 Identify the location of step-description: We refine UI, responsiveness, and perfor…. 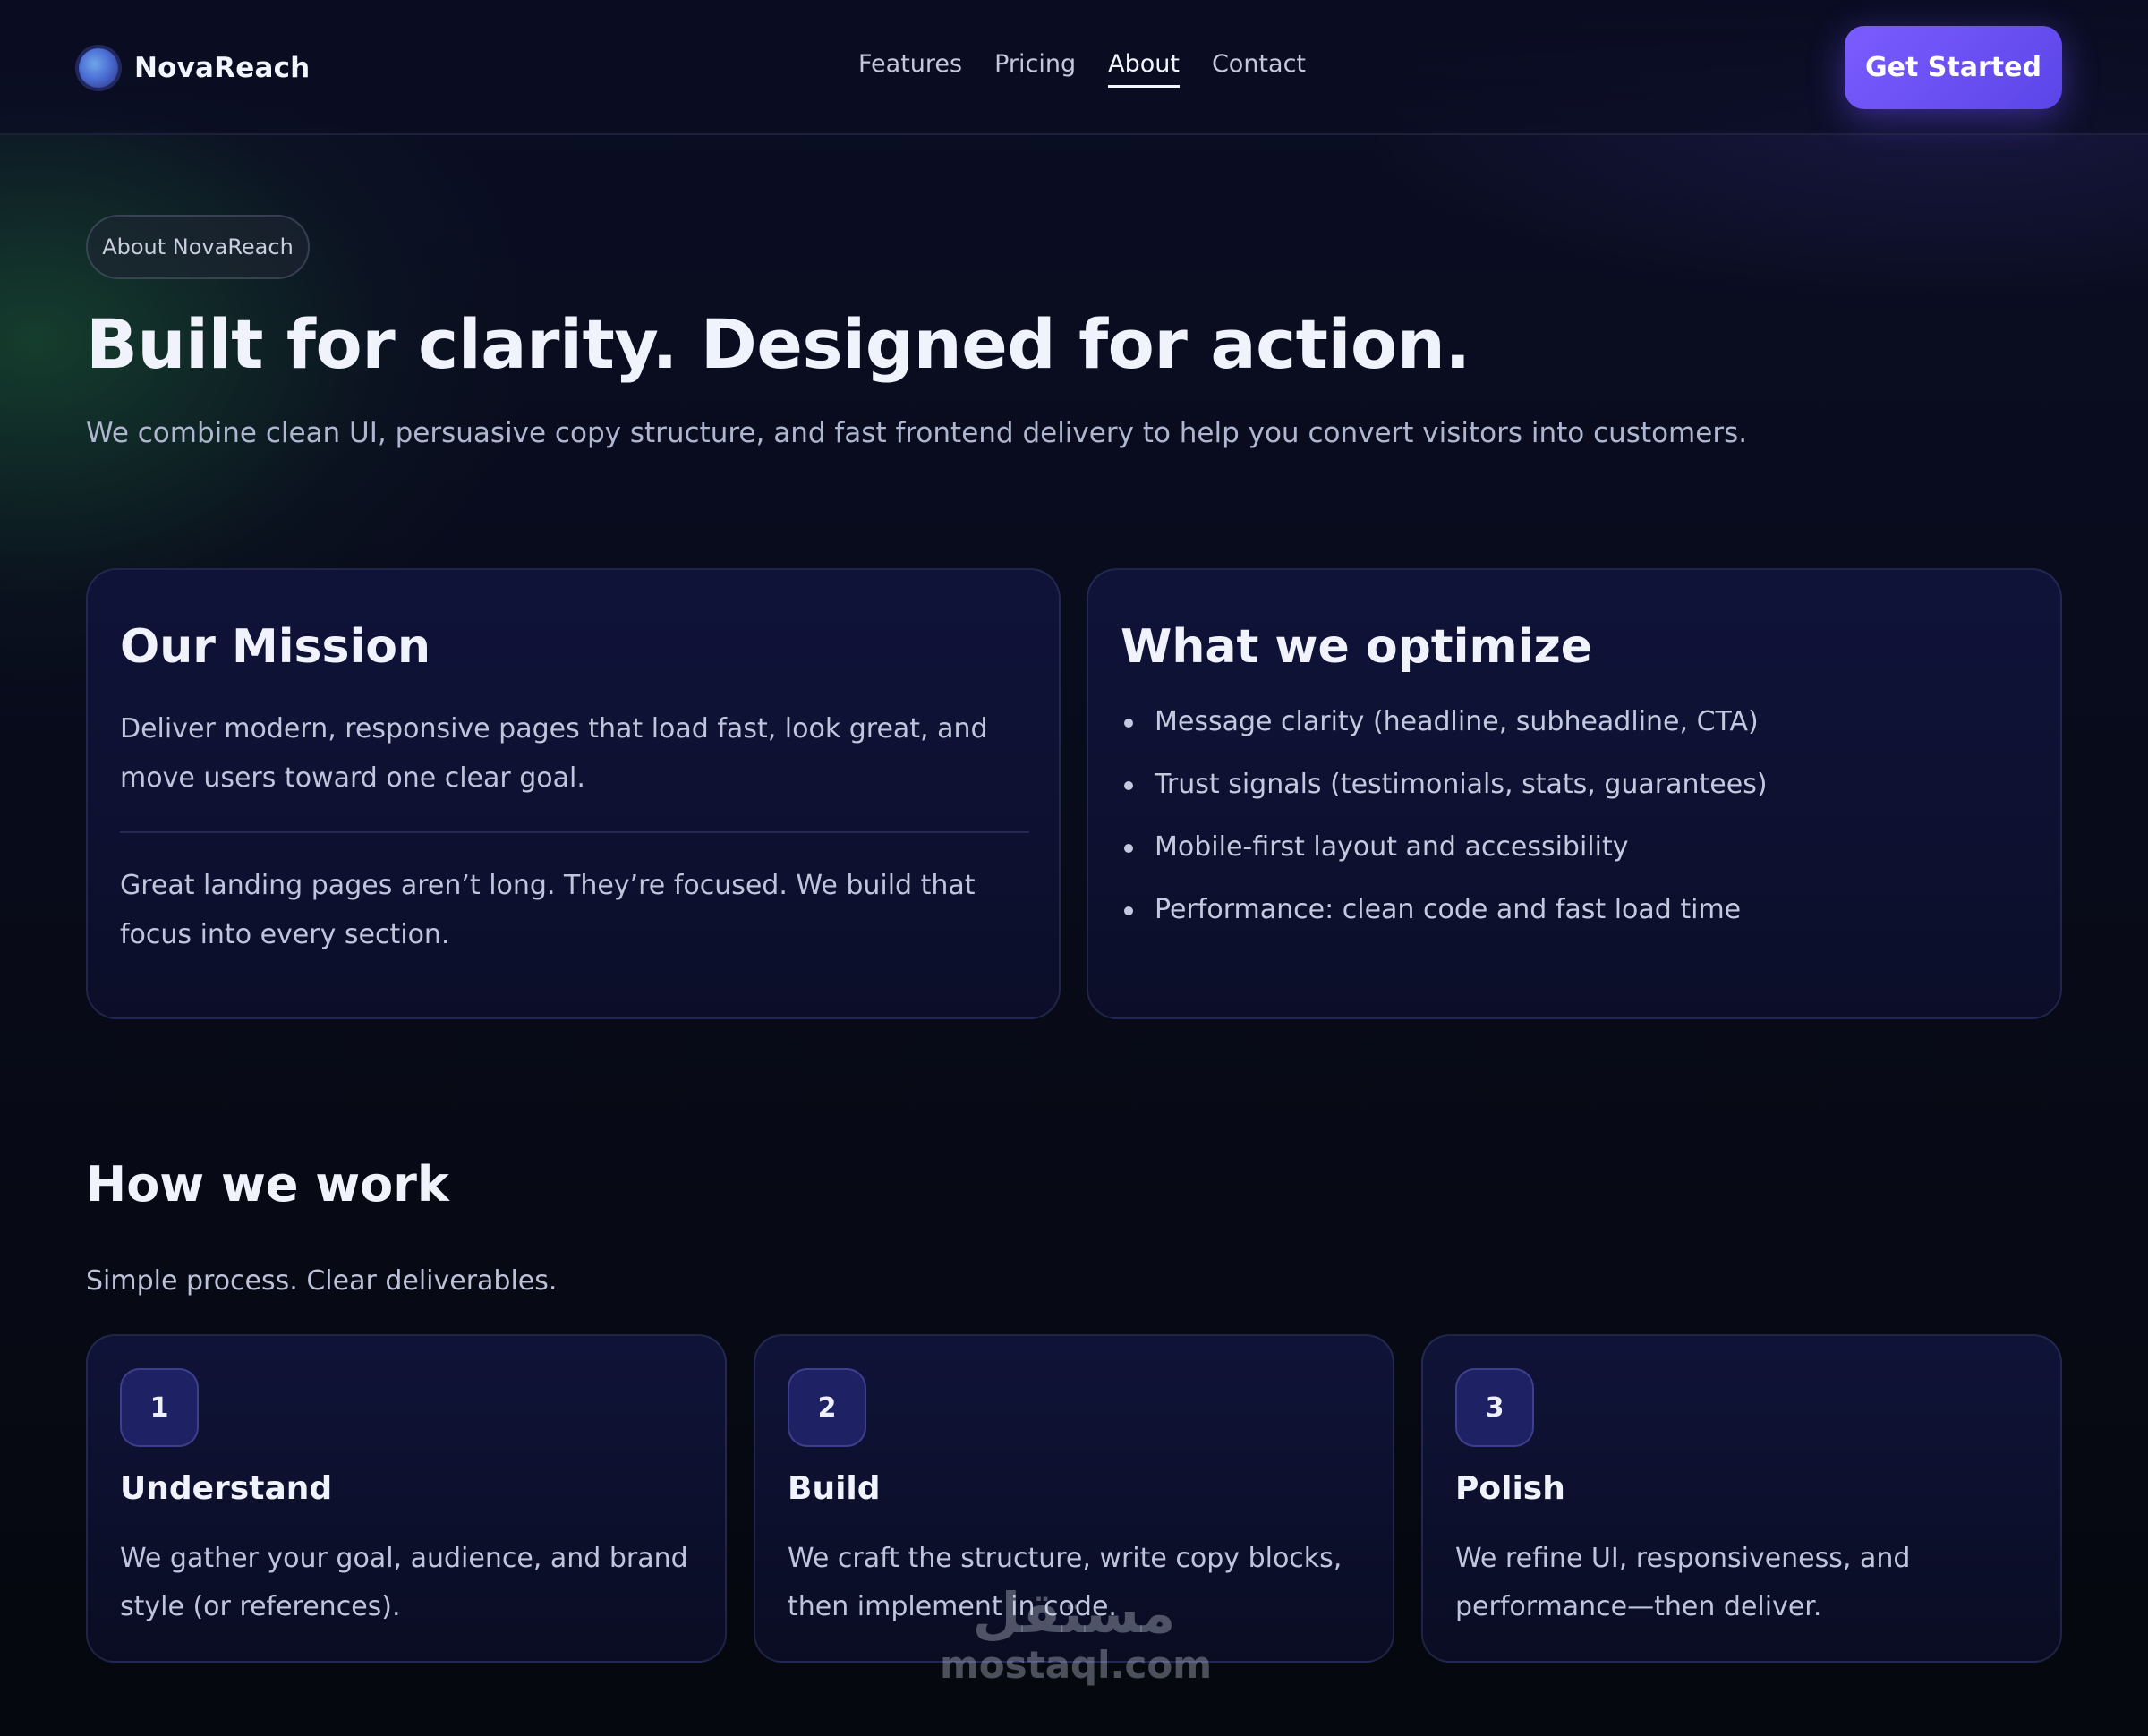
(1683, 1582).